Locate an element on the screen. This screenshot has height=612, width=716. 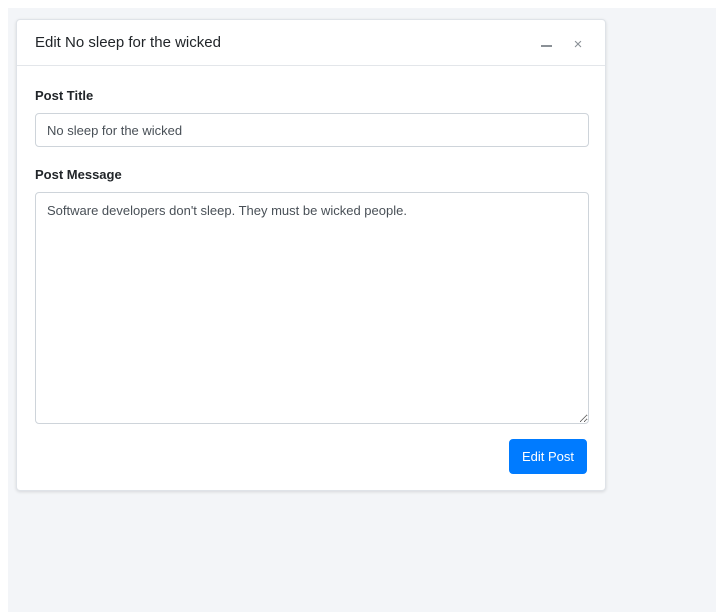
form-actions: Edit Post is located at coordinates (311, 456).